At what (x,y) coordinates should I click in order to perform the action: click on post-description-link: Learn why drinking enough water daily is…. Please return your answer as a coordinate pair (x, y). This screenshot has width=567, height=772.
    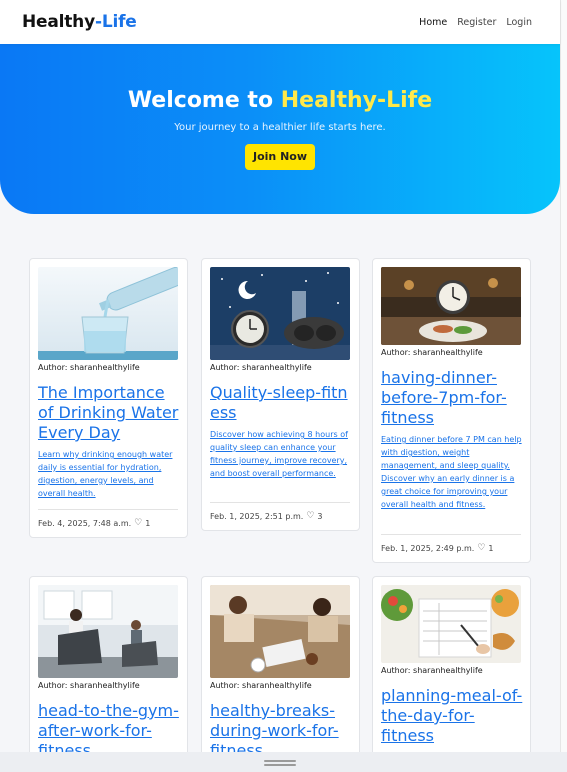
    Looking at the image, I should click on (109, 474).